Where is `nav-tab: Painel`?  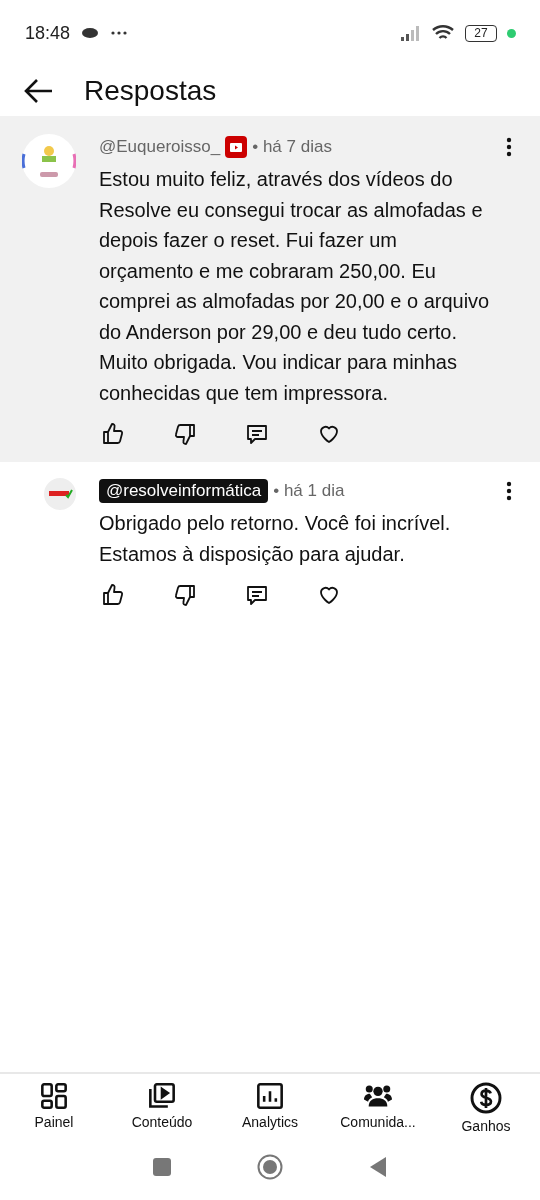 nav-tab: Painel is located at coordinates (54, 1108).